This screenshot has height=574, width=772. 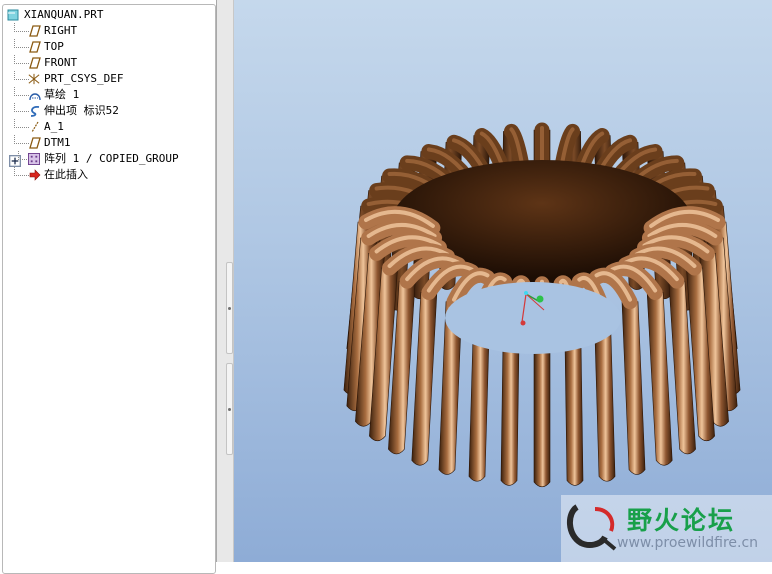 I want to click on splitter-sash-lower, so click(x=229, y=409).